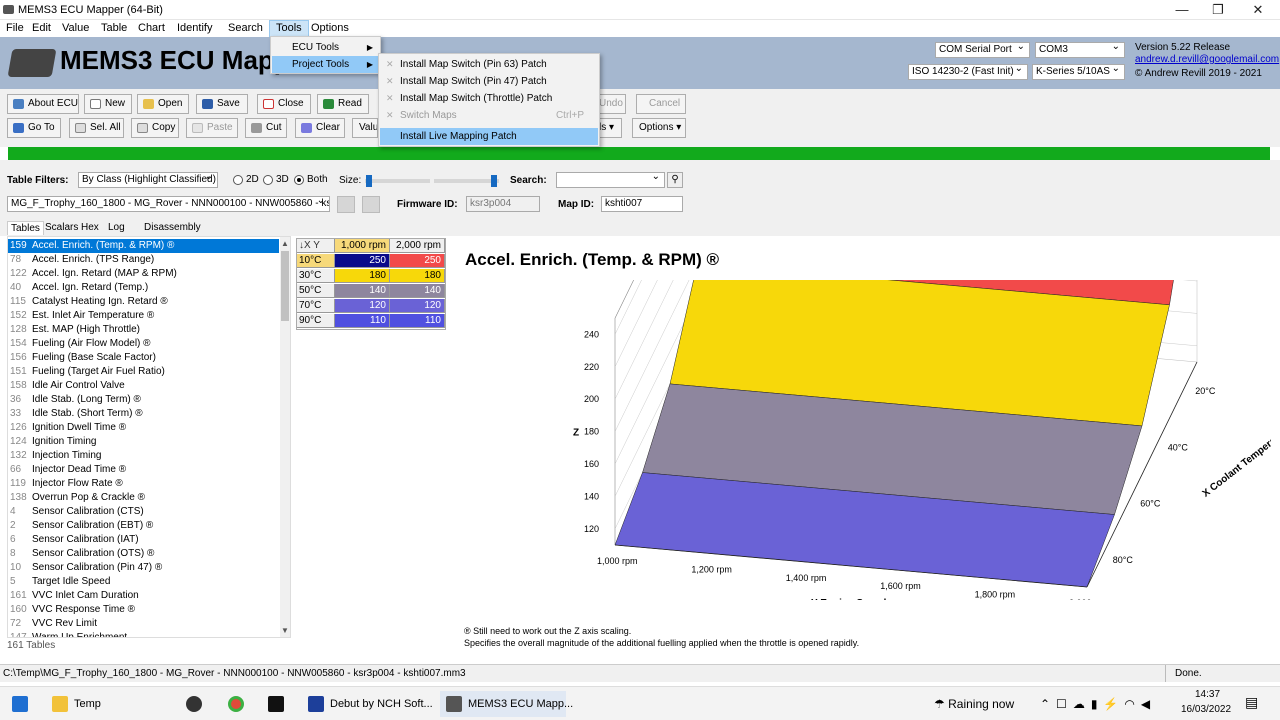 The width and height of the screenshot is (1280, 720). Describe the element at coordinates (1258, 10) in the screenshot. I see `close-icon: ✕` at that location.